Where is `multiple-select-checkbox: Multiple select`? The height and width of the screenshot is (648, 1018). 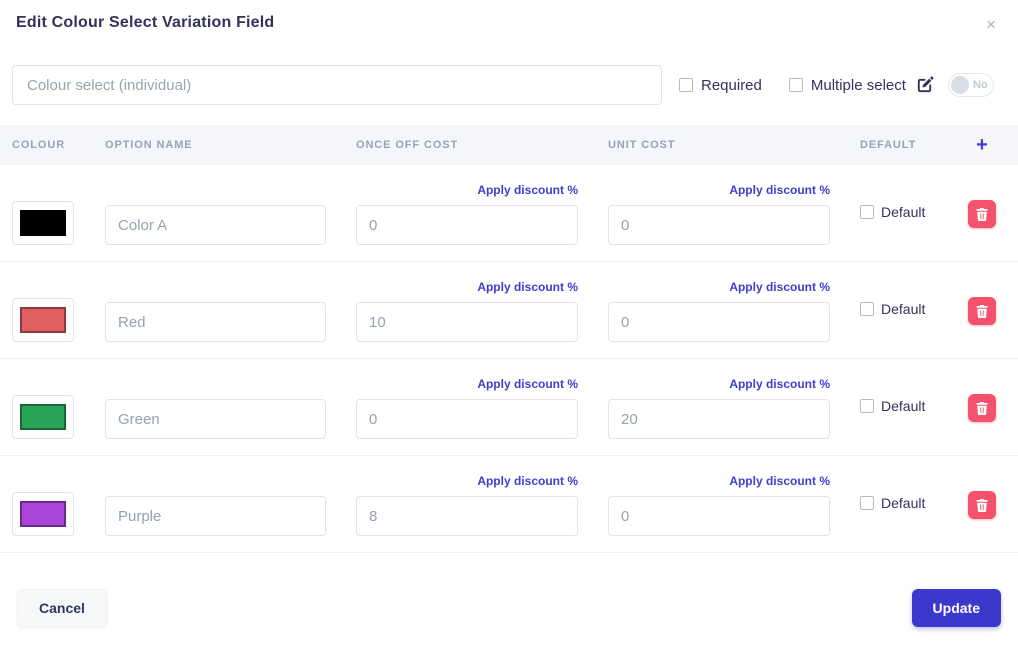
multiple-select-checkbox: Multiple select is located at coordinates (847, 85).